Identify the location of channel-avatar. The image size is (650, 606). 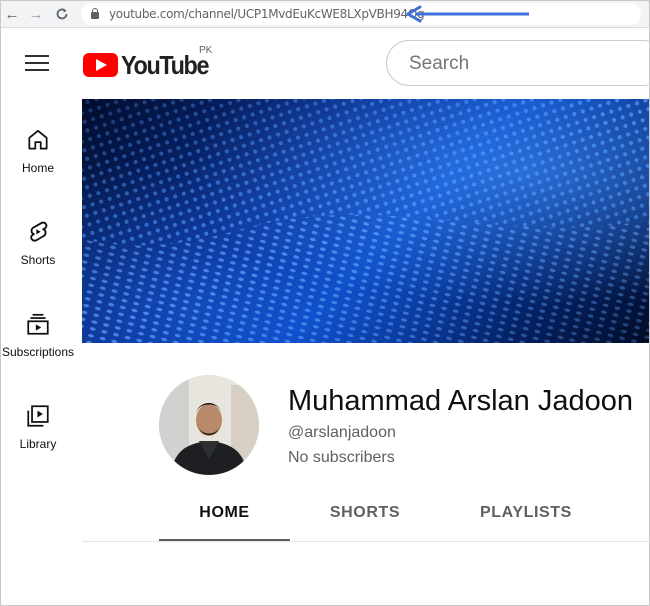
(209, 425).